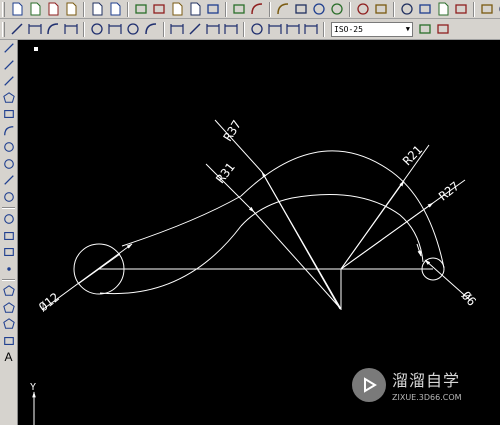 The height and width of the screenshot is (425, 500). What do you see at coordinates (8, 291) in the screenshot?
I see `hatch-icon` at bounding box center [8, 291].